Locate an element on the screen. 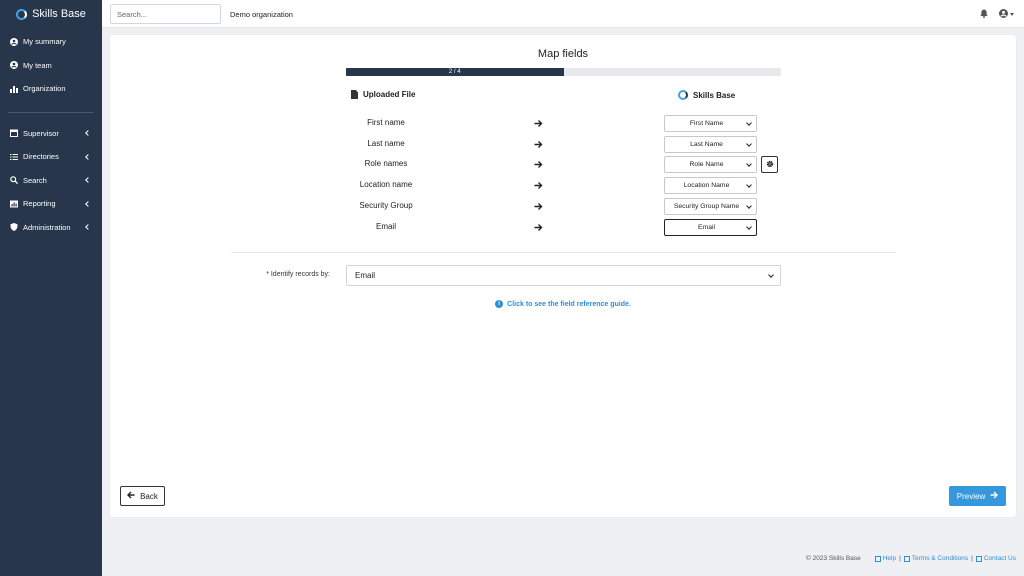 The height and width of the screenshot is (576, 1024). terms-link: Terms & Conditions is located at coordinates (936, 558).